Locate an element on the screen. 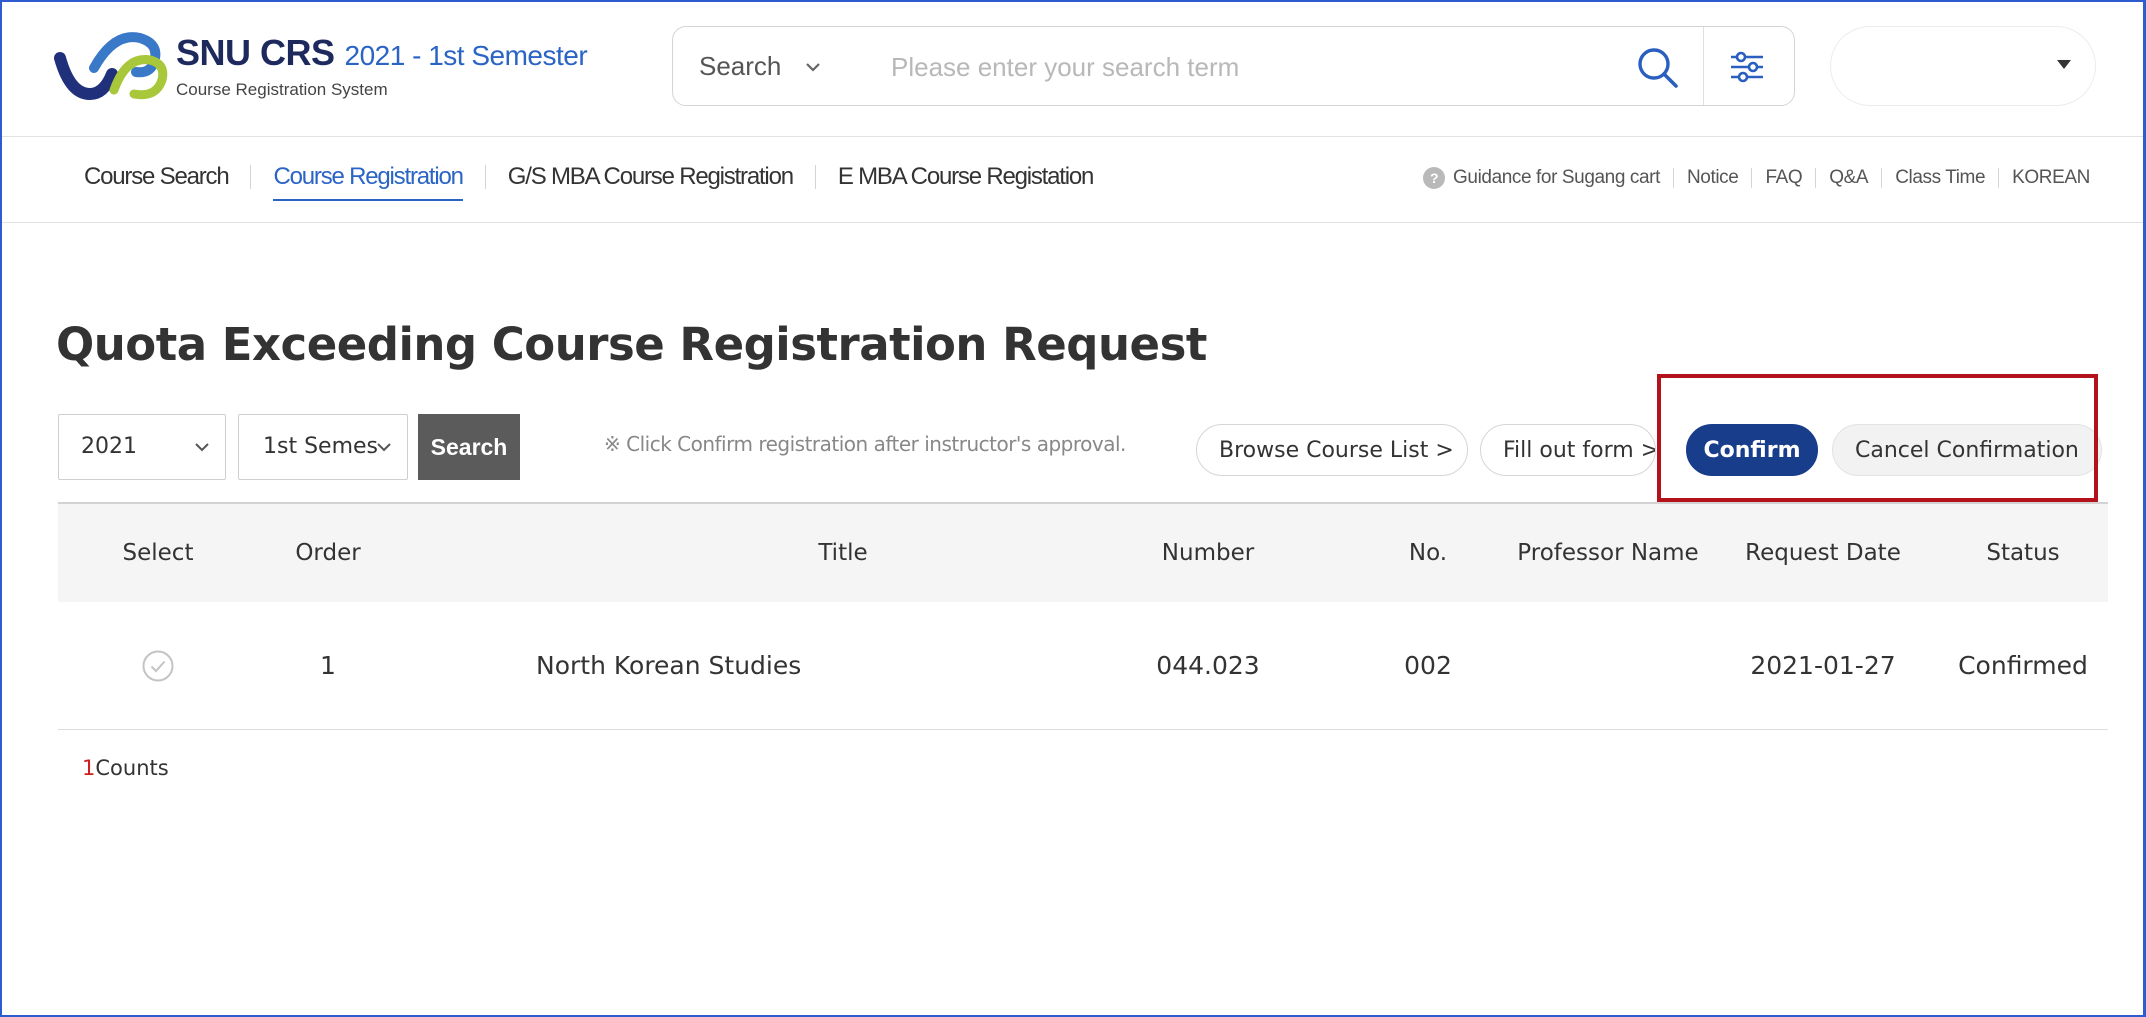 This screenshot has height=1017, width=2146. col-select: Select is located at coordinates (158, 553).